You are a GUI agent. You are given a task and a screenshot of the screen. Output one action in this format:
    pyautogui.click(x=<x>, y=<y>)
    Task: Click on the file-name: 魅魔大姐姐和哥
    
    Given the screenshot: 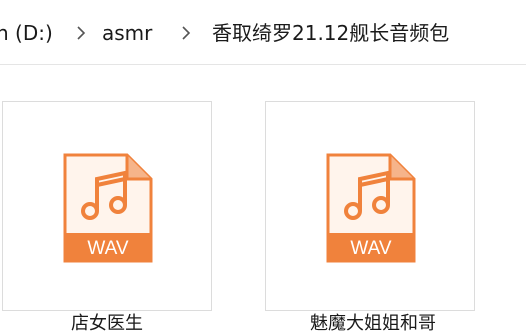 What is the action you would take?
    pyautogui.click(x=373, y=323)
    